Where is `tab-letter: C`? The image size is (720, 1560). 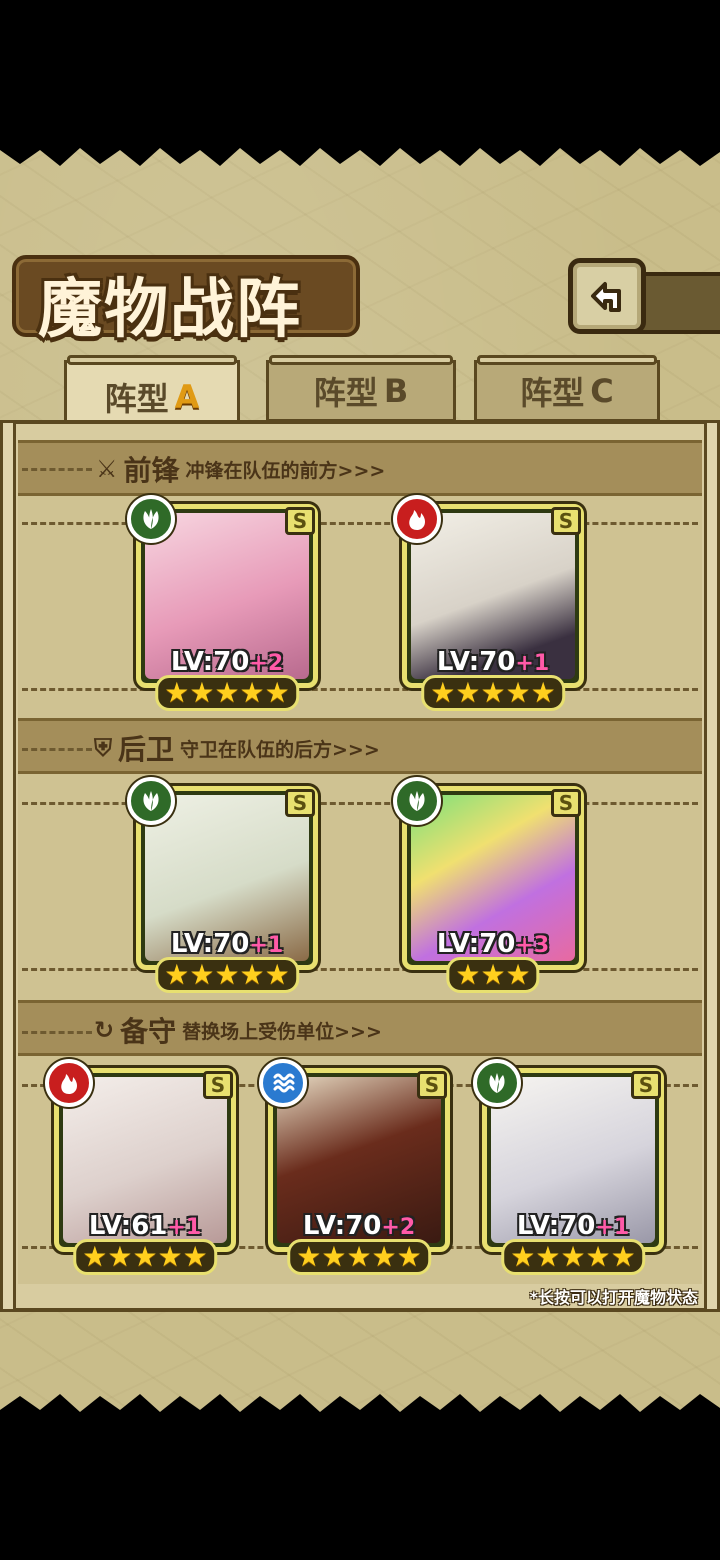 tab-letter: C is located at coordinates (602, 391).